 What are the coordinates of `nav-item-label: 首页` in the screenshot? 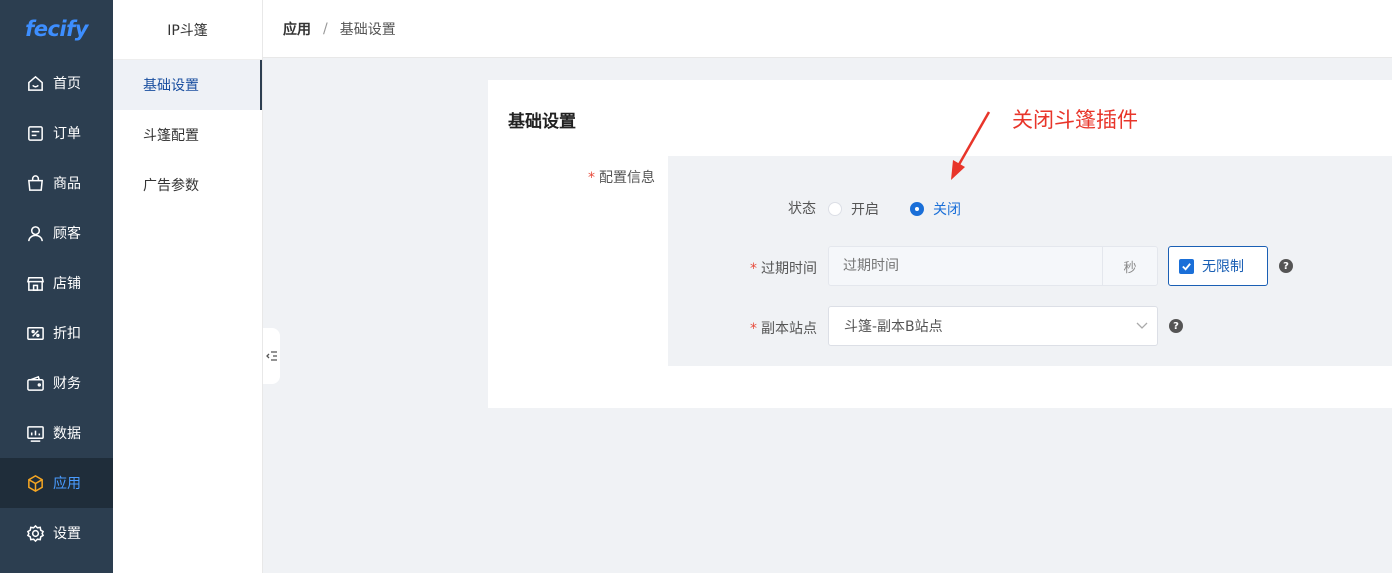 It's located at (67, 84).